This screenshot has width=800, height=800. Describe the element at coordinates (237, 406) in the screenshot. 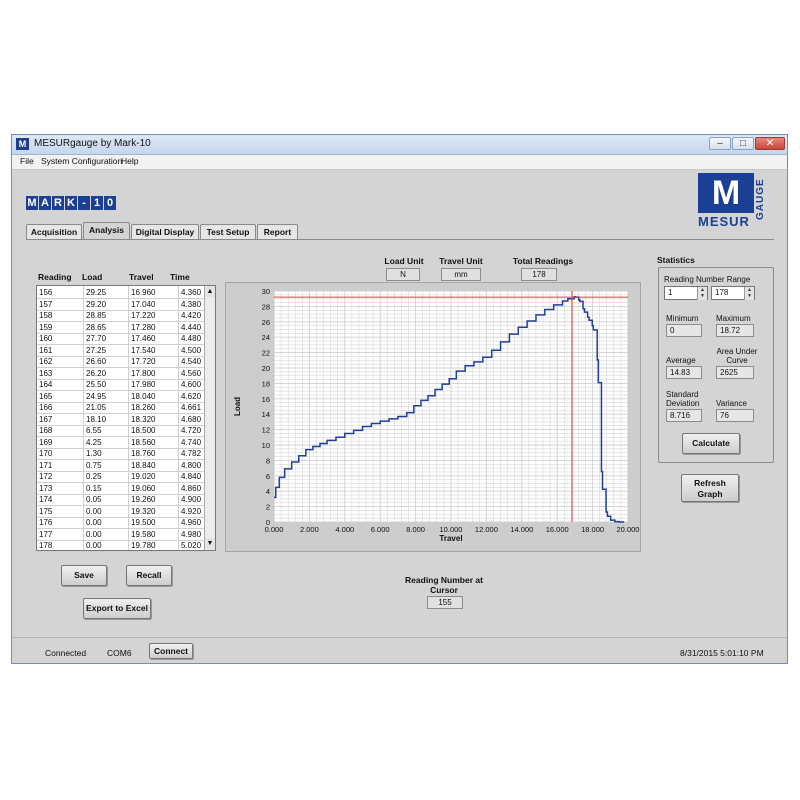

I see `y-axis-label: Load` at that location.